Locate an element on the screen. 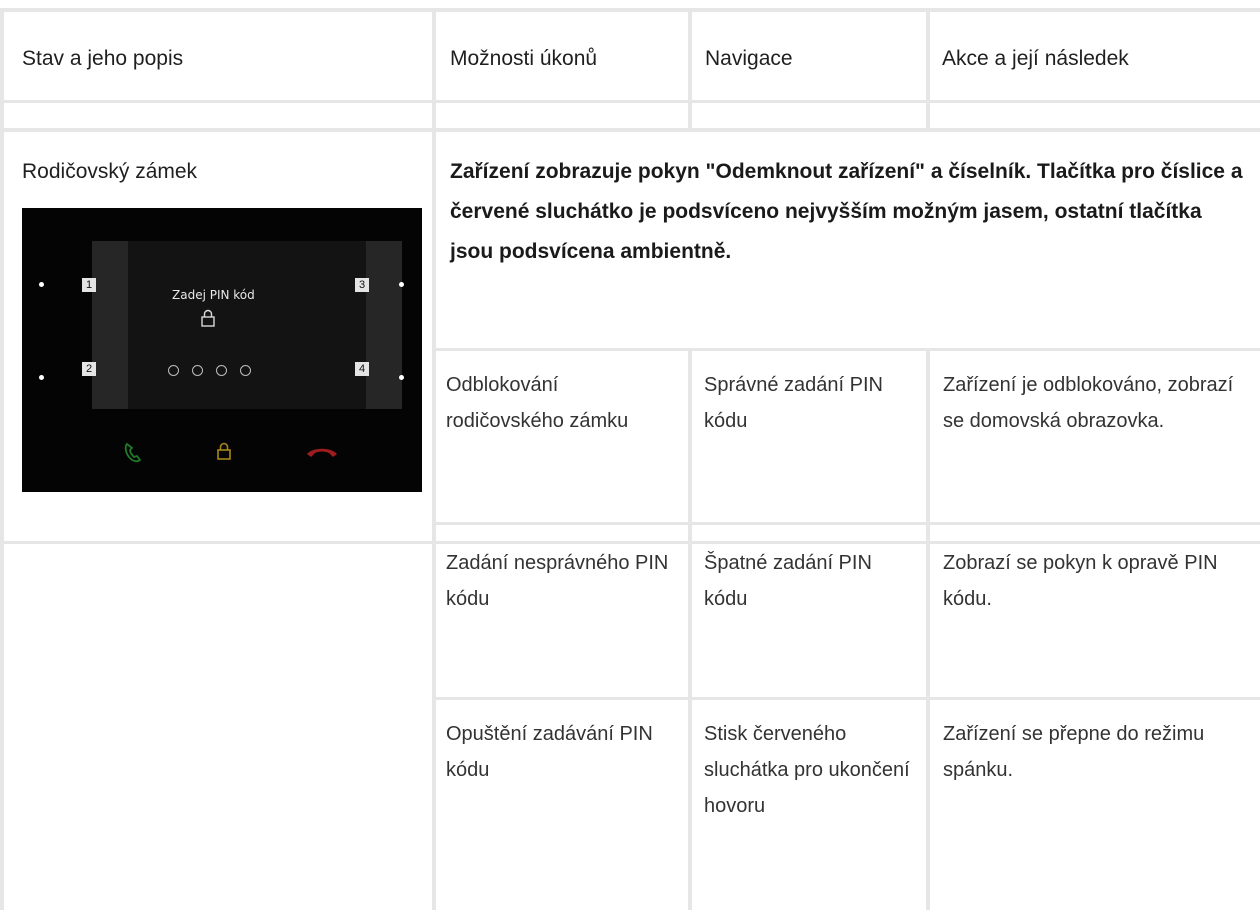 The height and width of the screenshot is (910, 1260). green-handset-icon is located at coordinates (133, 452).